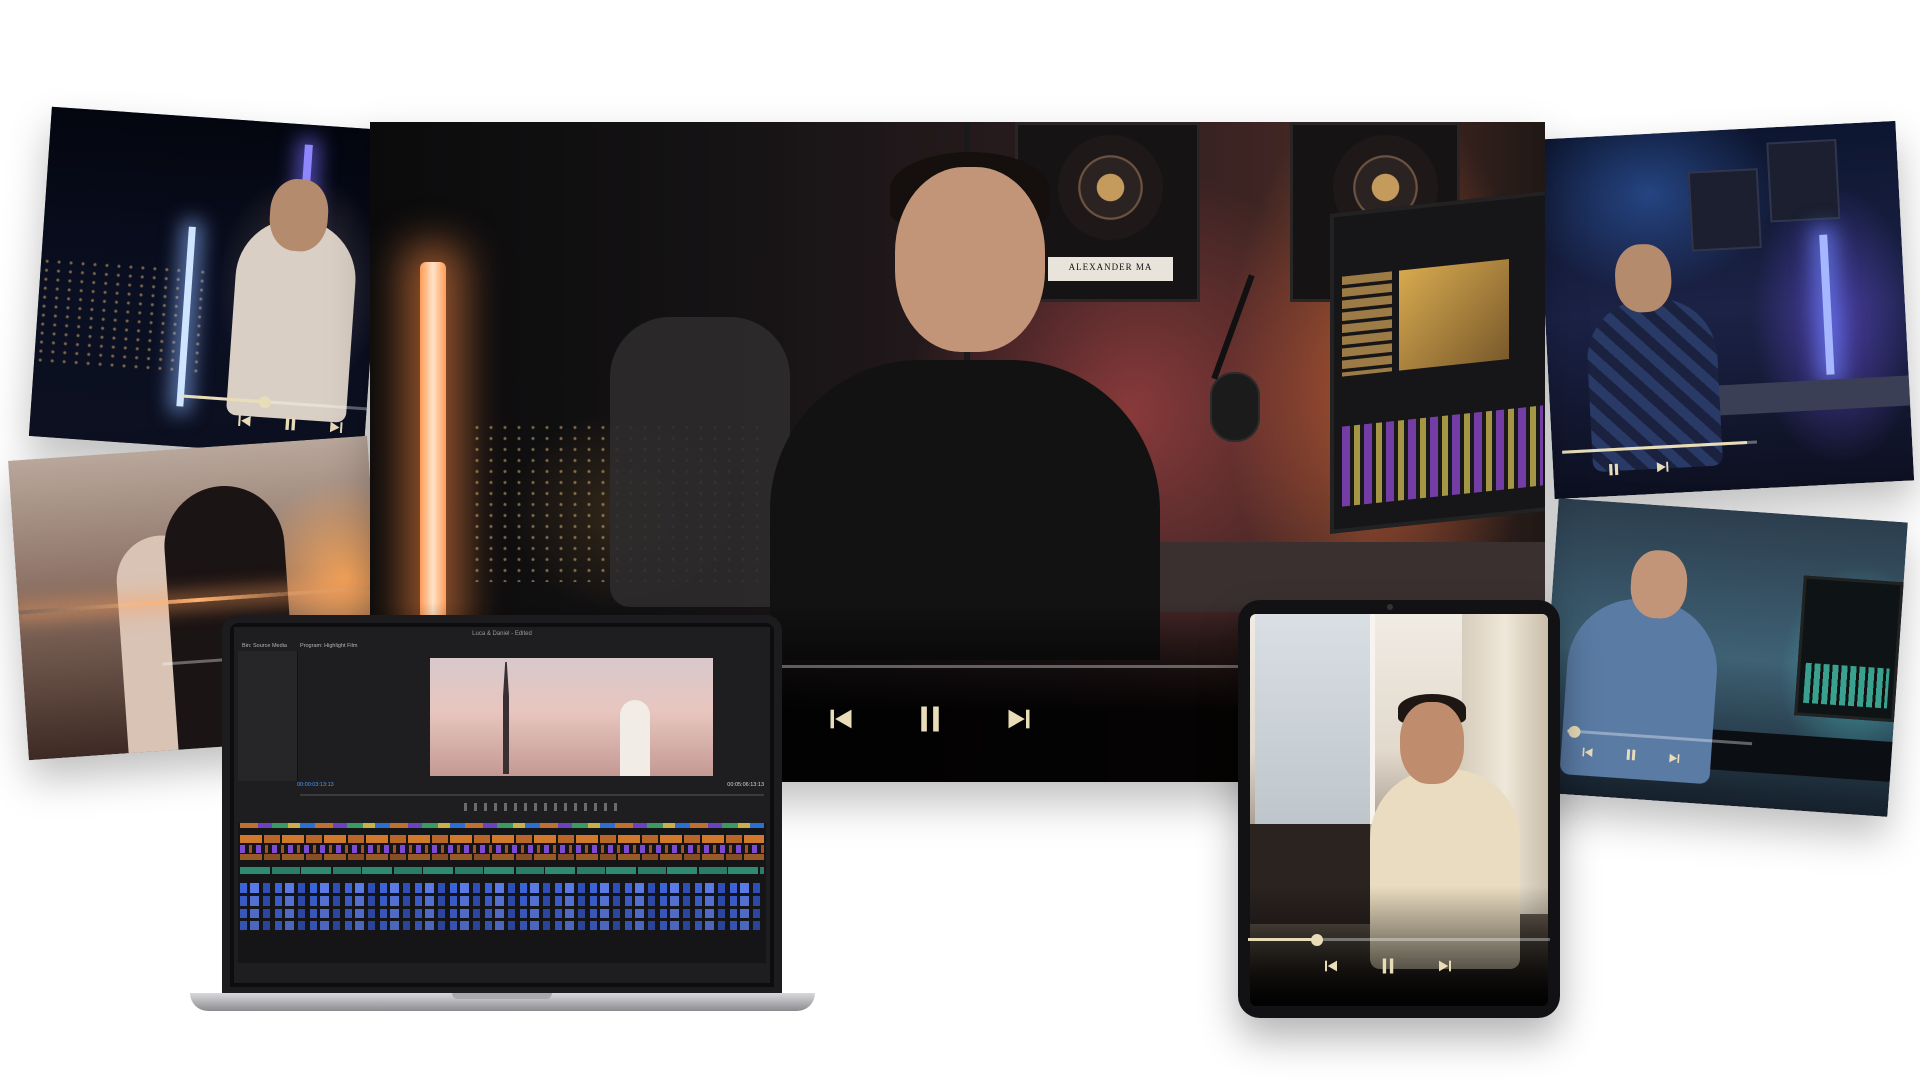  I want to click on video-frame, so click(1723, 657).